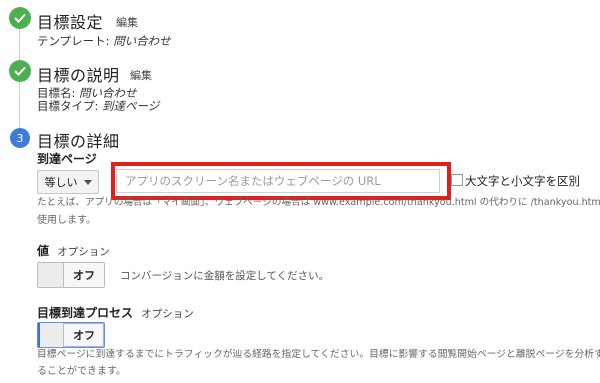 The width and height of the screenshot is (600, 383). Describe the element at coordinates (457, 180) in the screenshot. I see `case-sensitive-checkbox` at that location.